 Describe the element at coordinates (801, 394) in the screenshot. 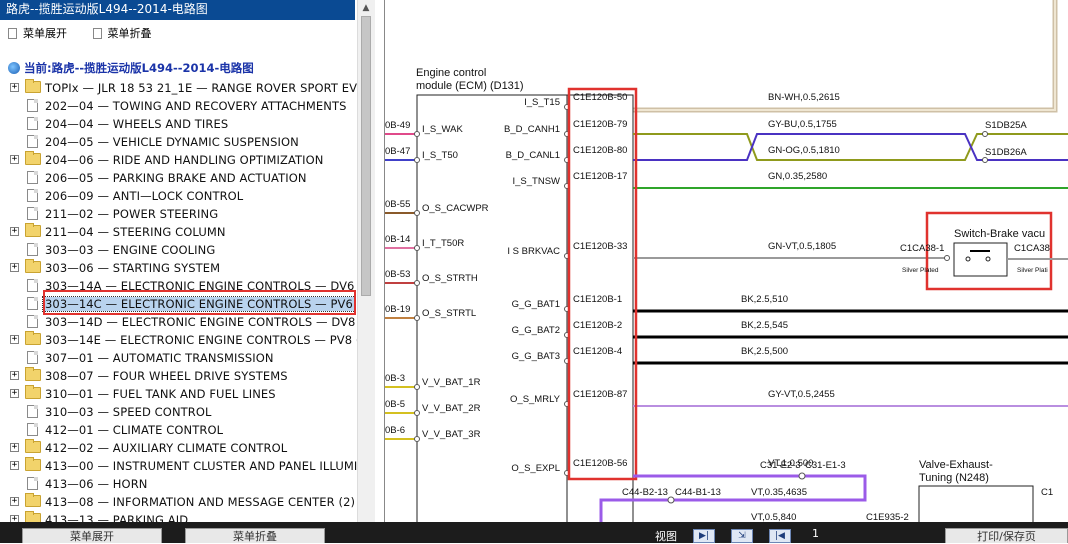

I see `pin-wire-label: GY-VT,0.5,2455` at that location.